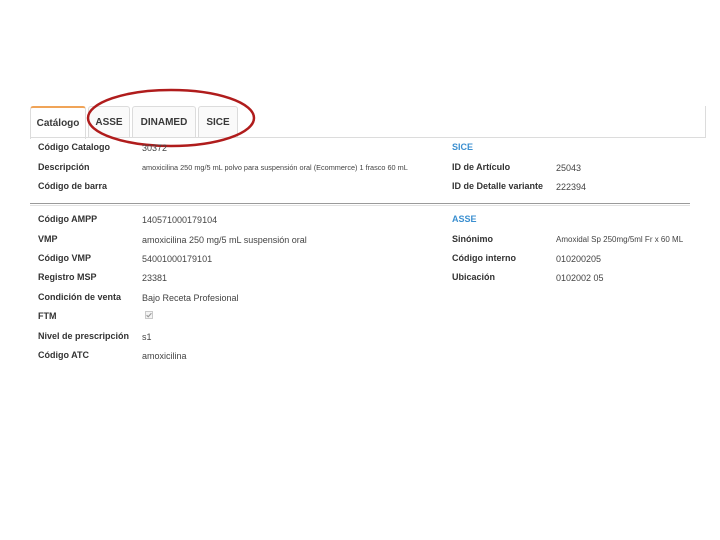 The width and height of the screenshot is (720, 540). I want to click on codigo-catalogo-label: Código Catalogo, so click(74, 147).